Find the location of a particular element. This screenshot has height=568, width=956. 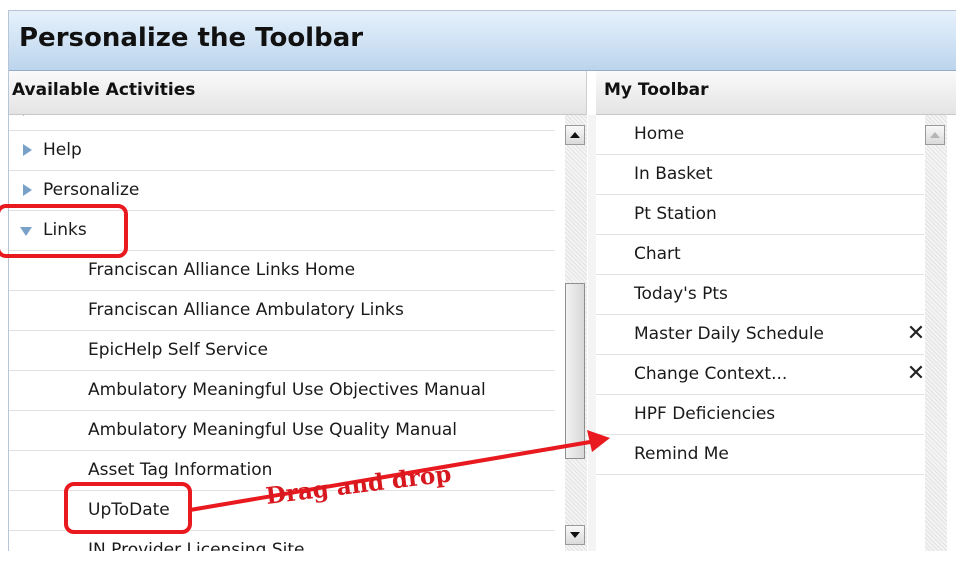

drag-arrow-annotation is located at coordinates (399, 471).